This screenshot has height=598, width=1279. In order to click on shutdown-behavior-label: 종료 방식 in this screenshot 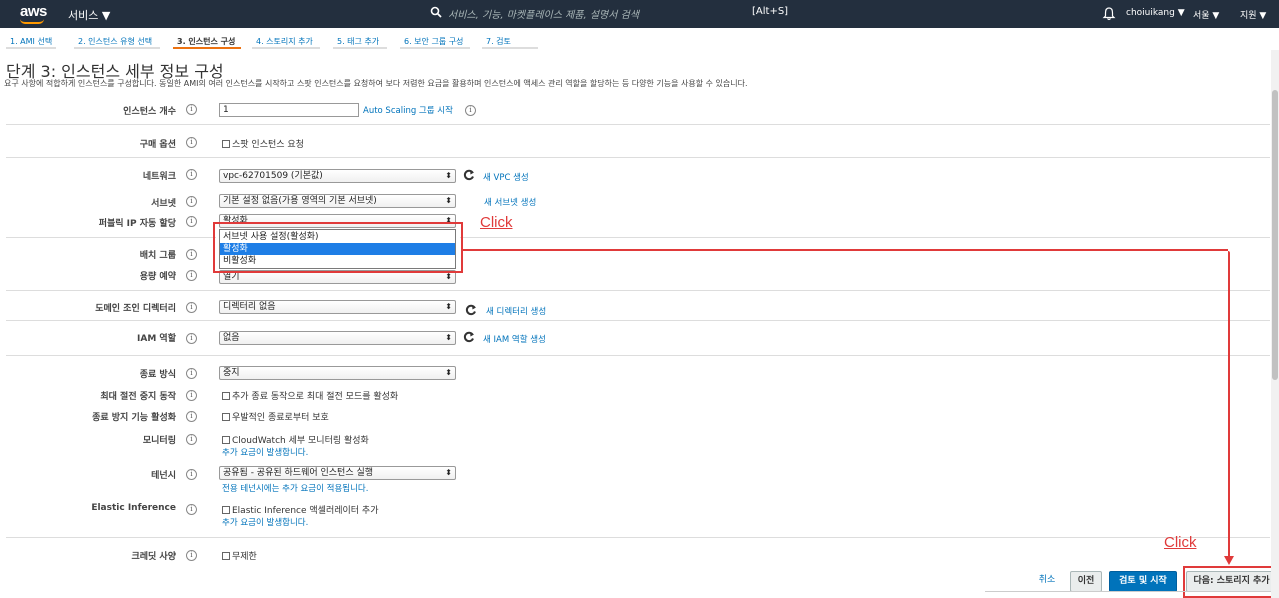, I will do `click(157, 375)`.